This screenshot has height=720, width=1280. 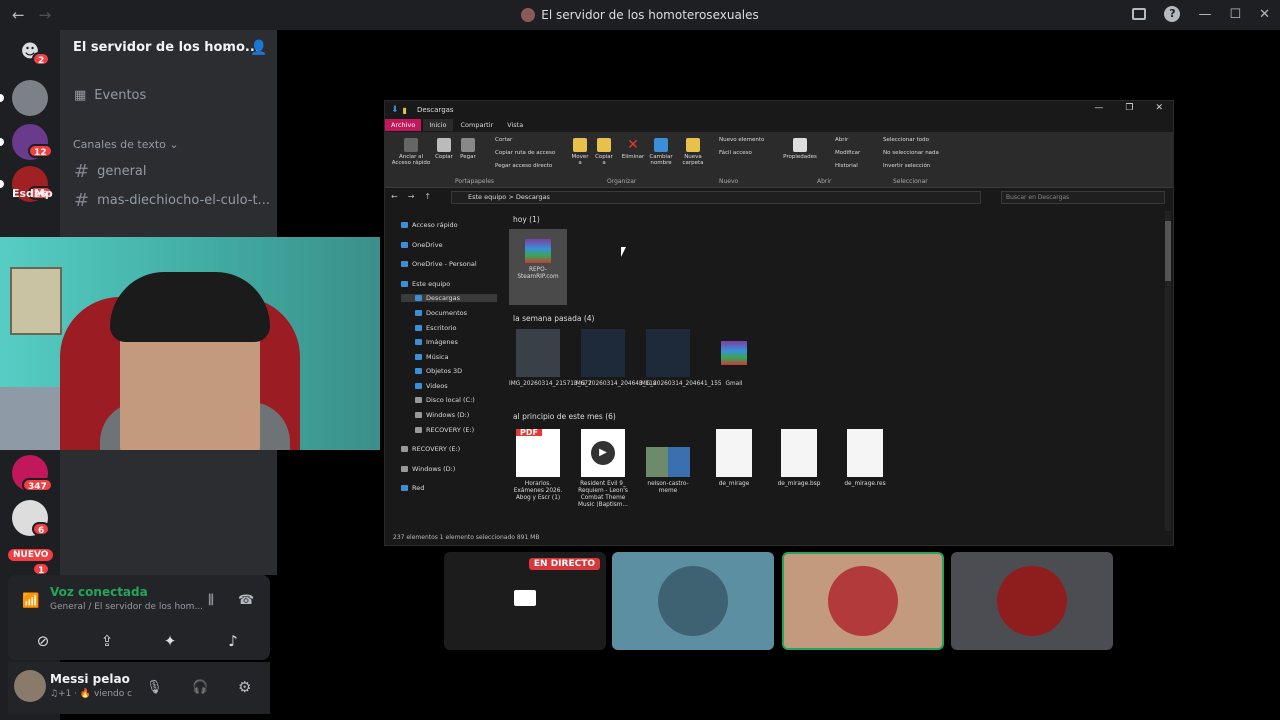 What do you see at coordinates (258, 48) in the screenshot?
I see `invite-people-icon: 👤` at bounding box center [258, 48].